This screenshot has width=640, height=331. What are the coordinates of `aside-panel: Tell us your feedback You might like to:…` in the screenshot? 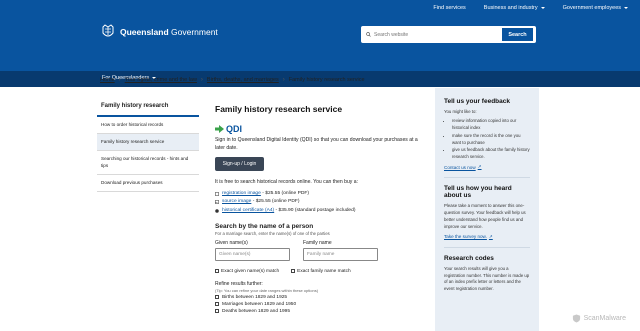 It's located at (487, 209).